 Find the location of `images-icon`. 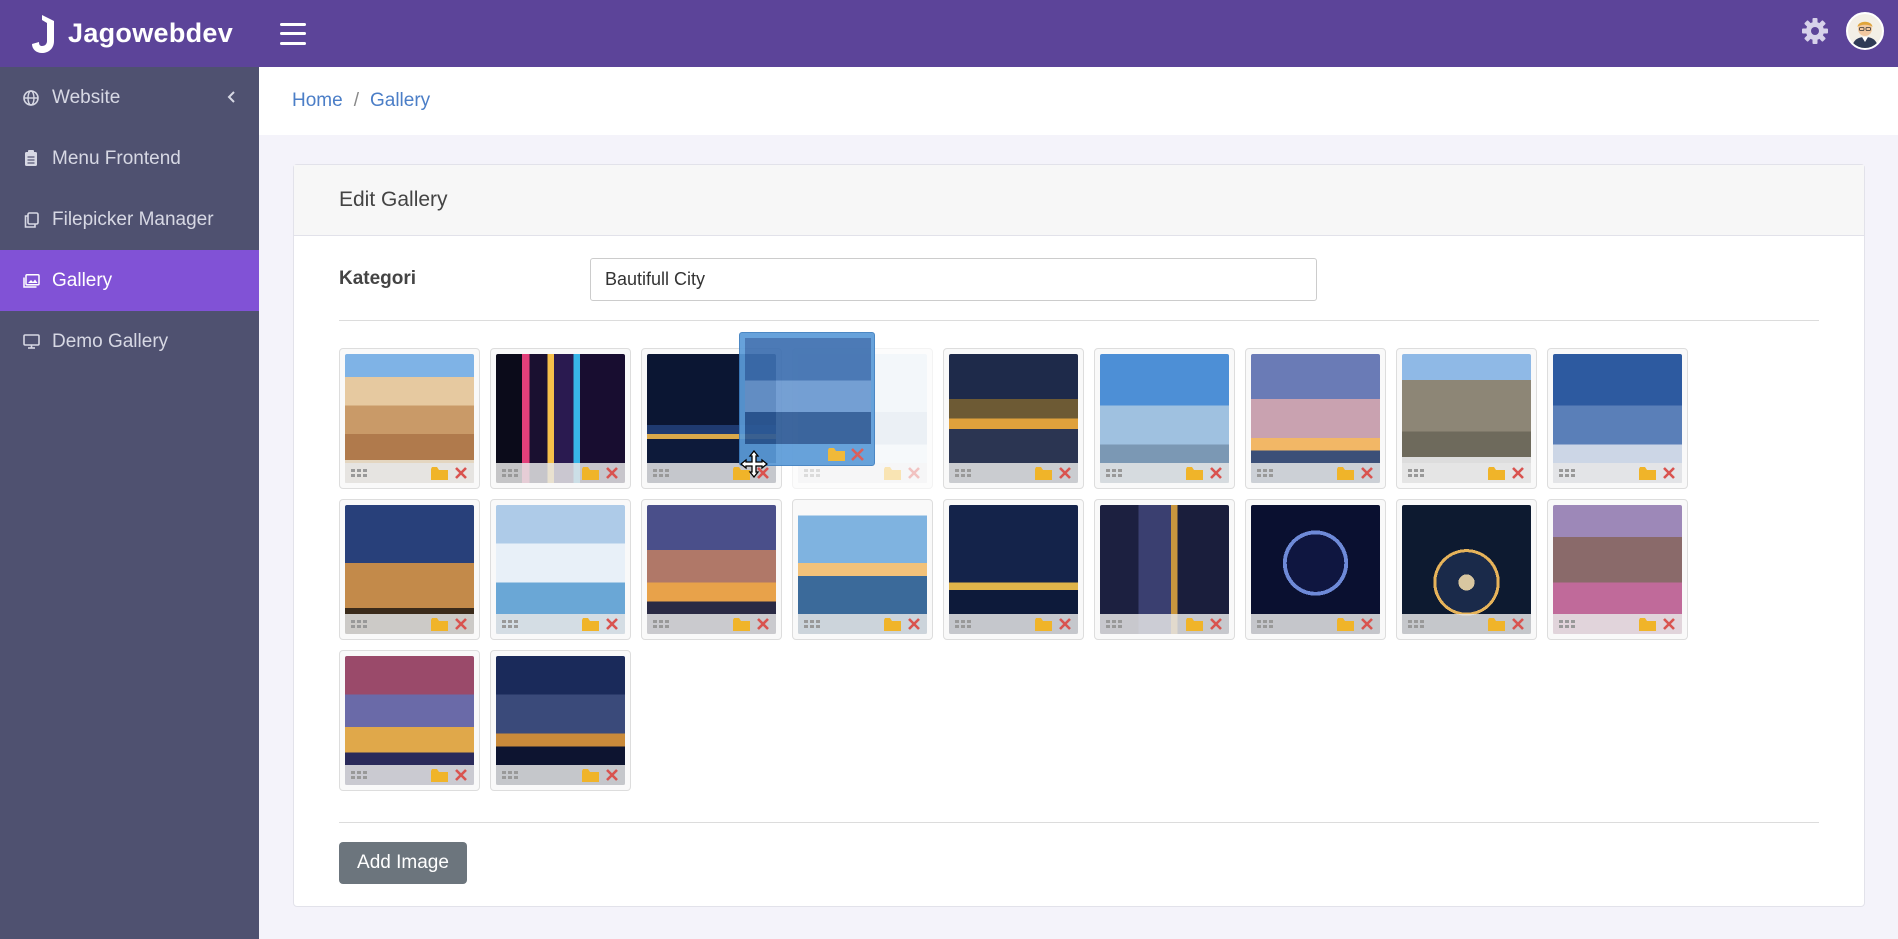

images-icon is located at coordinates (31, 281).